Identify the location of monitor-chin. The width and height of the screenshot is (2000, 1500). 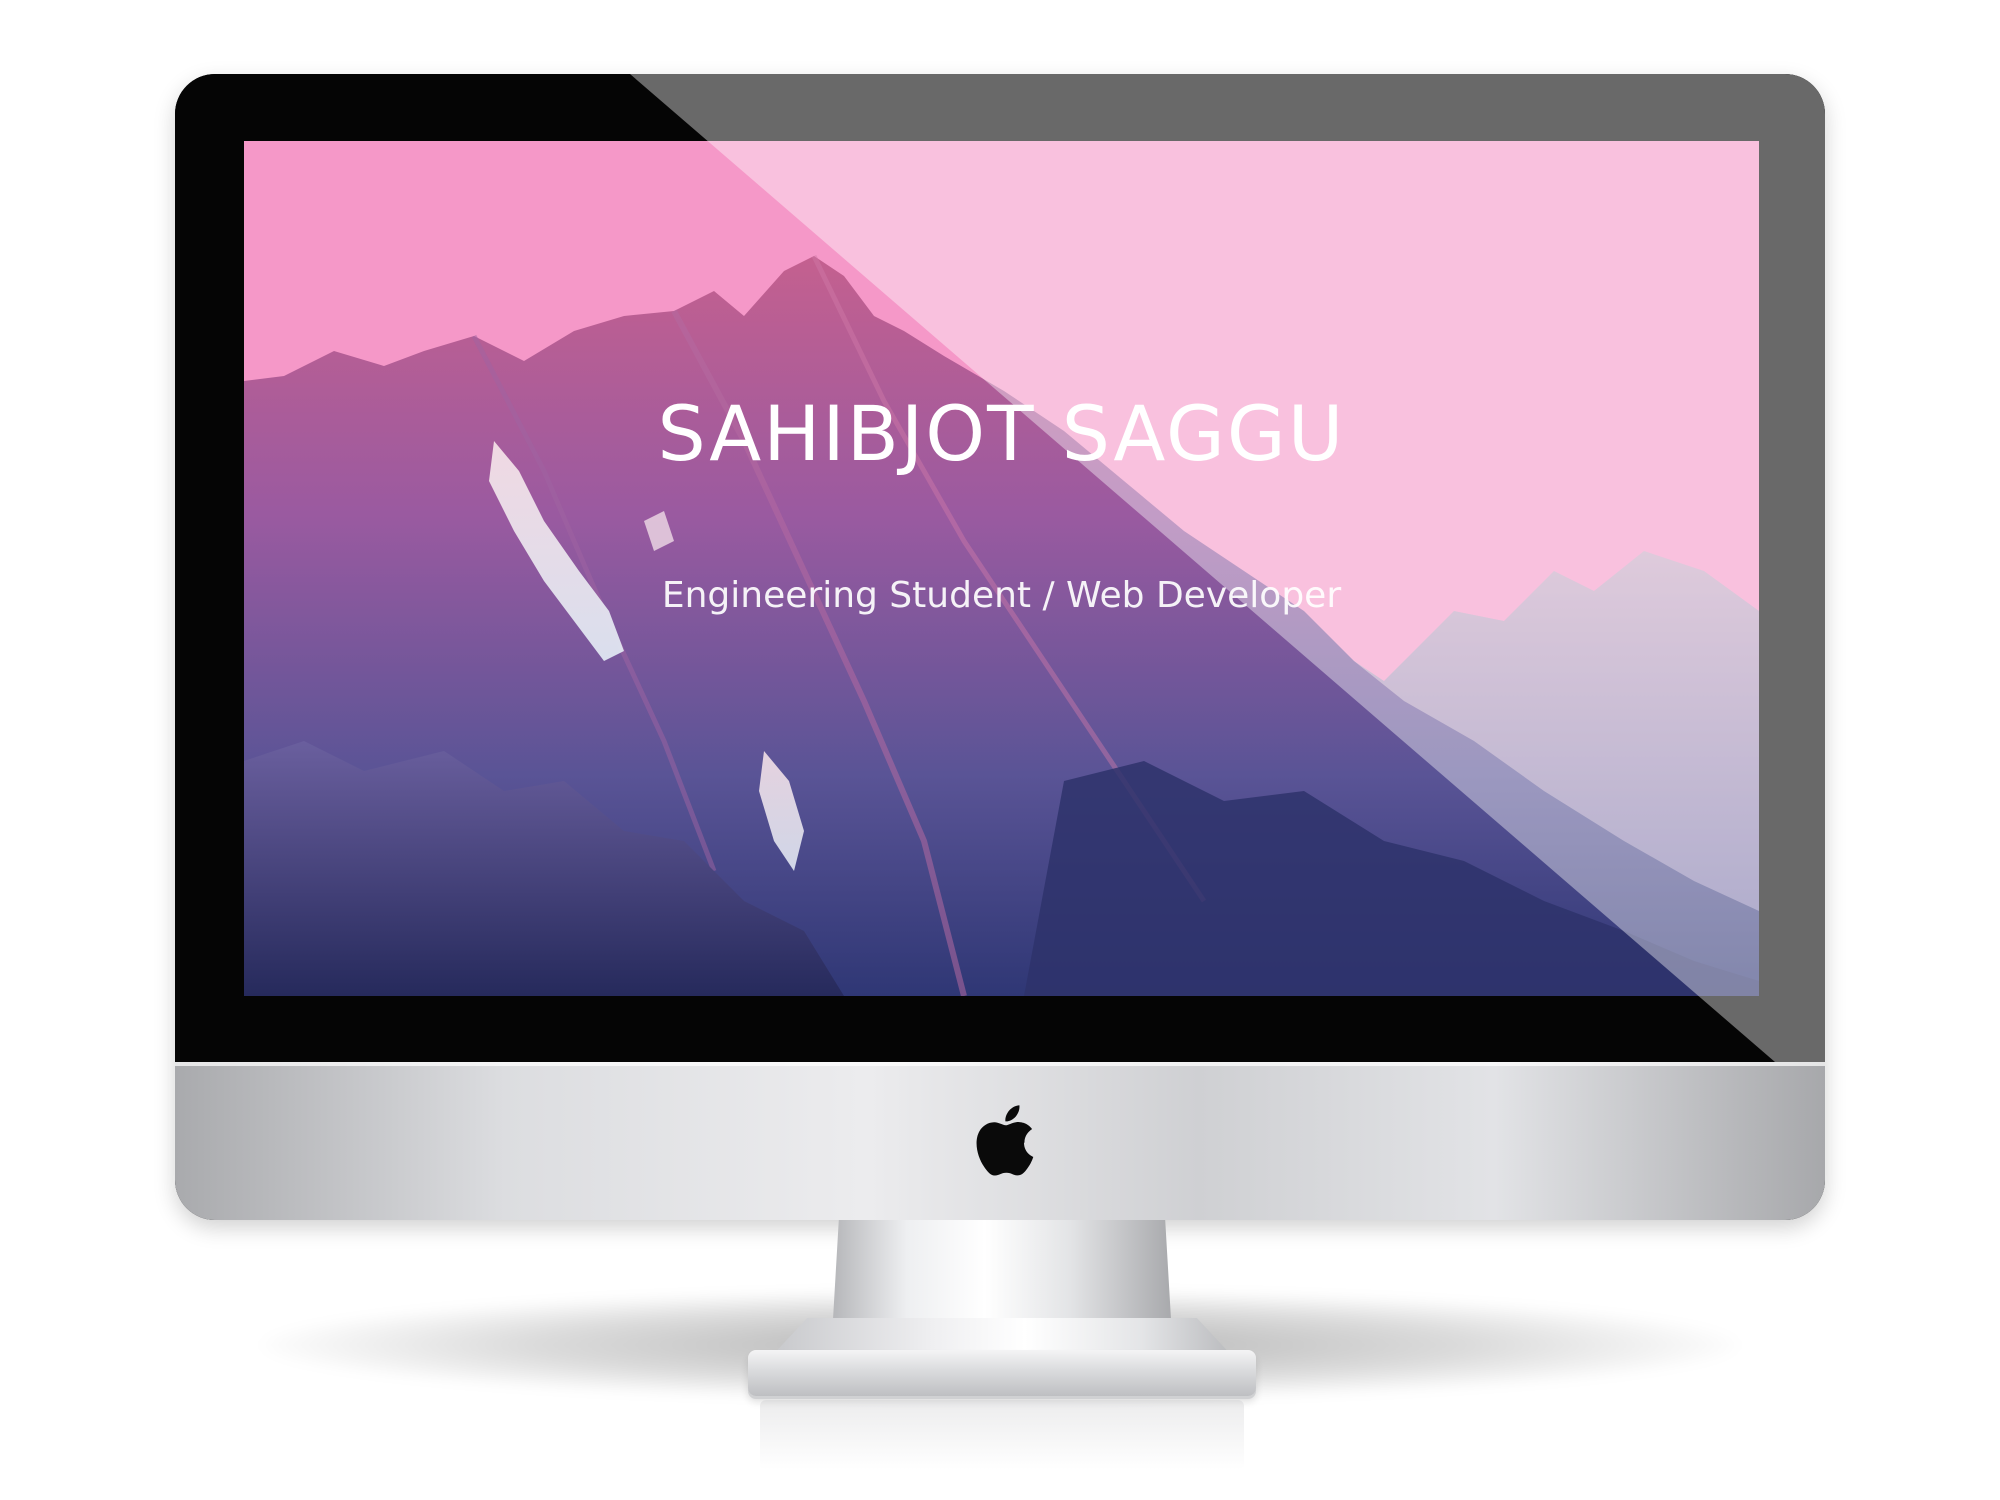
(1000, 1141).